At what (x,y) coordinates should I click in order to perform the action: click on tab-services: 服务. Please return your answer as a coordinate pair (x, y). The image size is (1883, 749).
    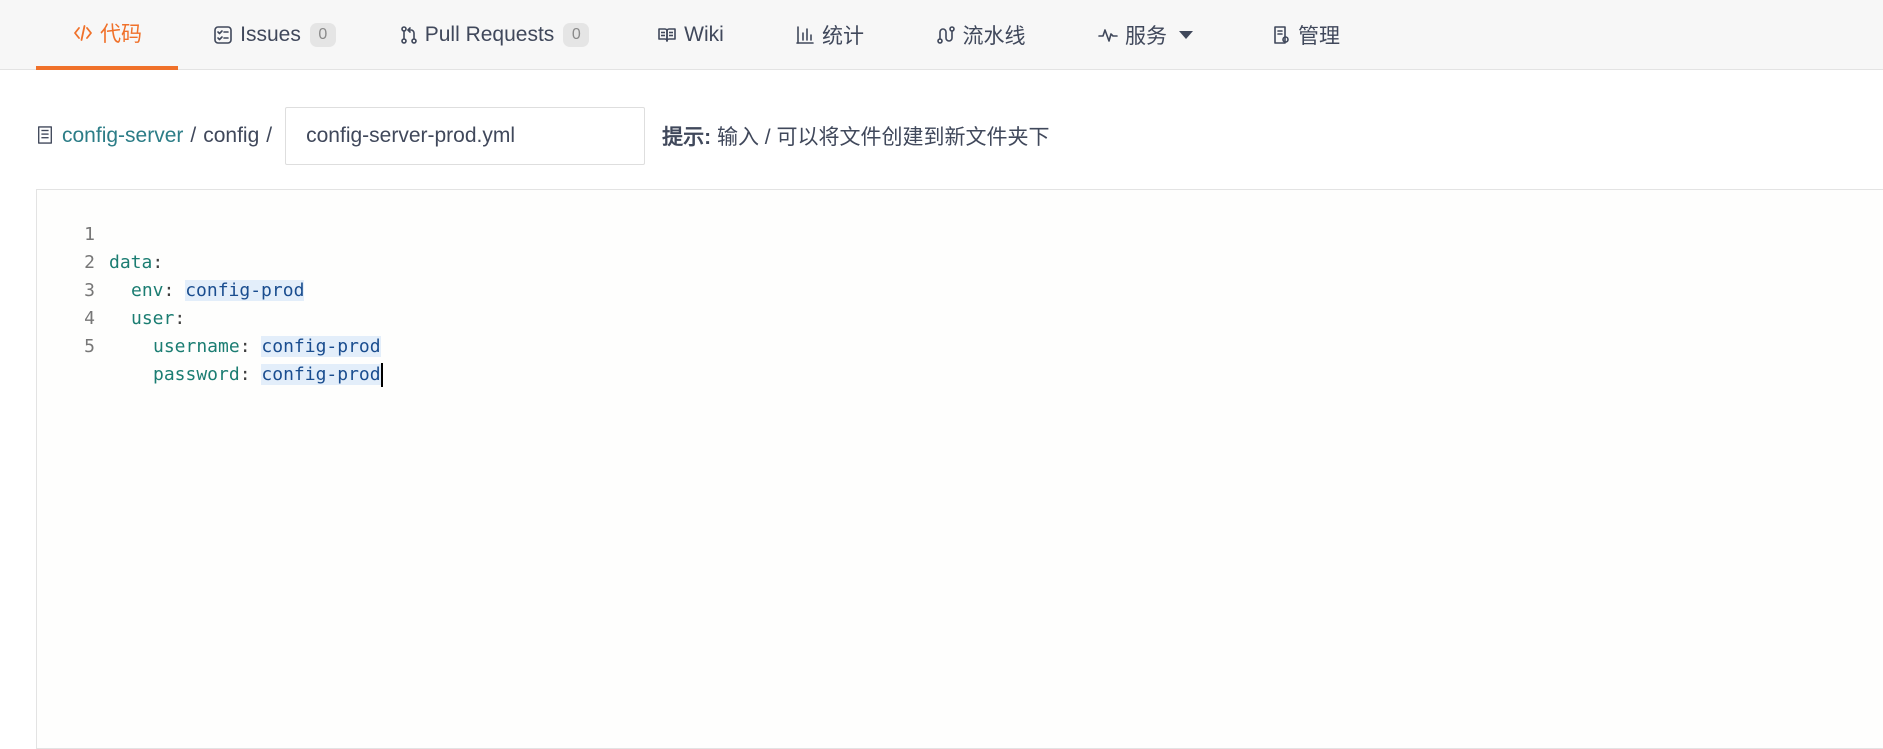
    Looking at the image, I should click on (1145, 35).